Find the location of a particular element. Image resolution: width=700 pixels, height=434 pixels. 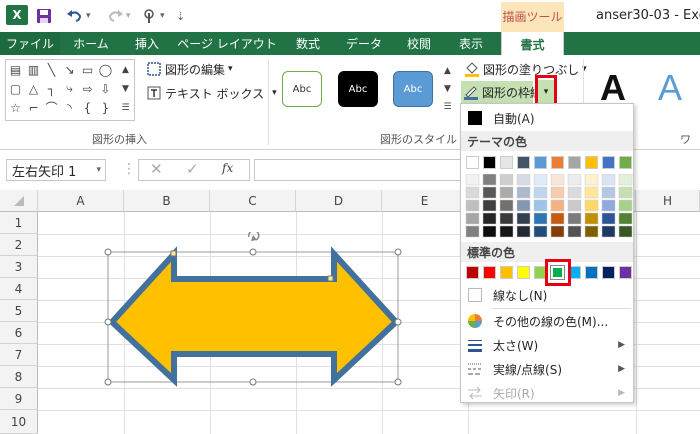

elbow-connector-icon: ┐ is located at coordinates (51, 88).